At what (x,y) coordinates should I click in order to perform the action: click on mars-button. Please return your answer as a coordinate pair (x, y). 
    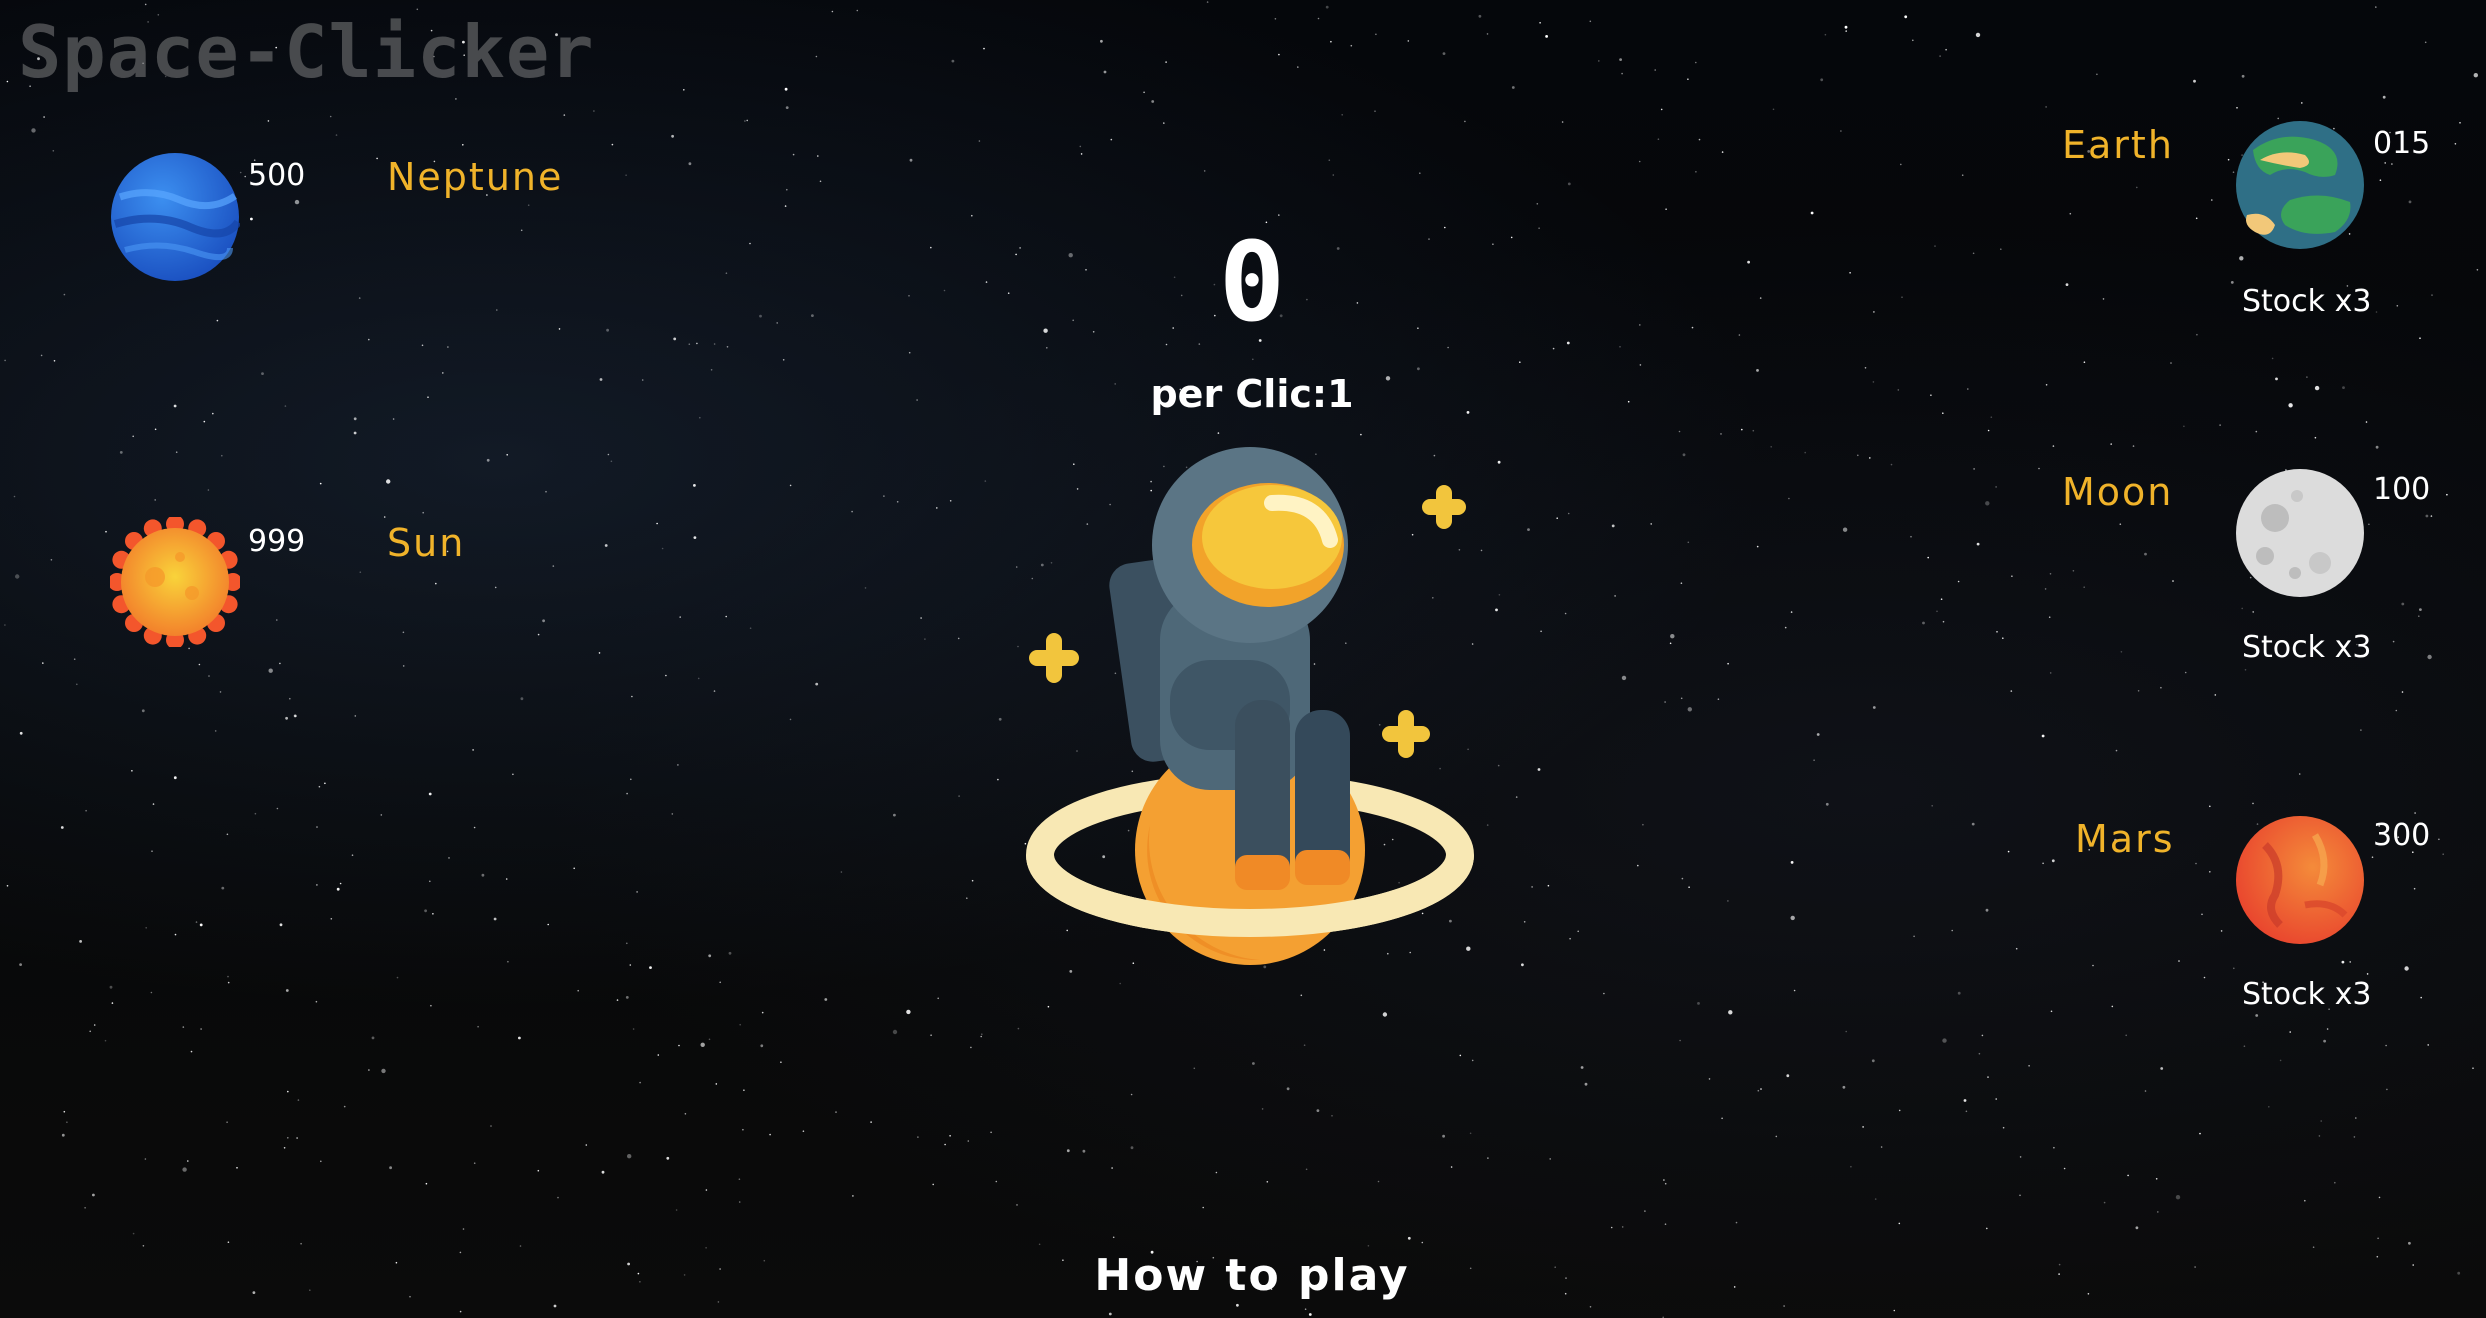
    Looking at the image, I should click on (2300, 880).